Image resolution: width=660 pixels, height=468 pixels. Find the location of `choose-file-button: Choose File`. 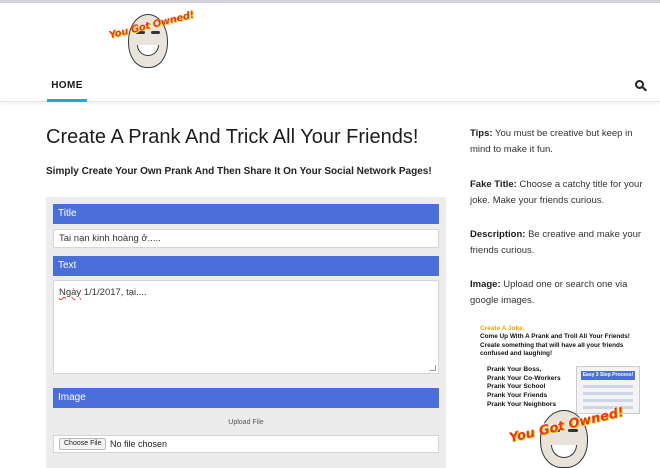

choose-file-button: Choose File is located at coordinates (83, 444).